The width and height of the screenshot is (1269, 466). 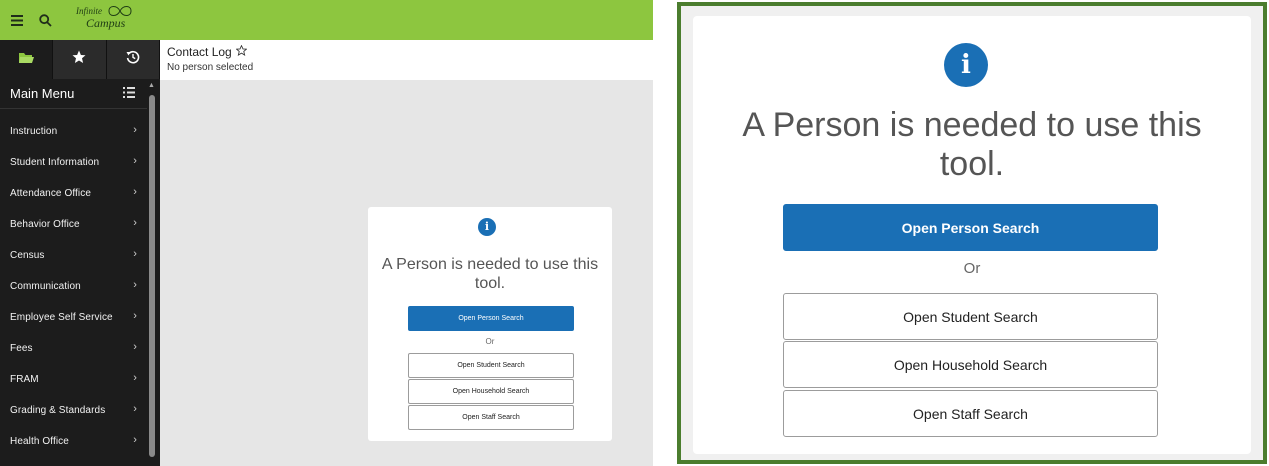 What do you see at coordinates (210, 67) in the screenshot?
I see `page-subtitle: No person selected` at bounding box center [210, 67].